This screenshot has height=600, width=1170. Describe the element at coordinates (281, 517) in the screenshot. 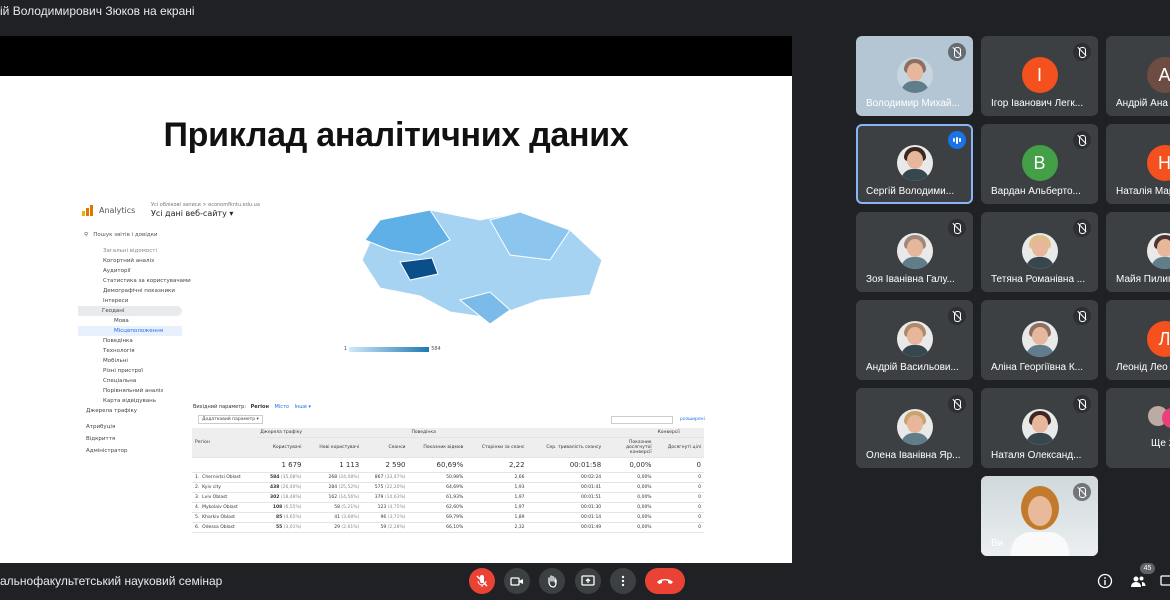

I see `cell-users: 85 (4,65%)` at that location.